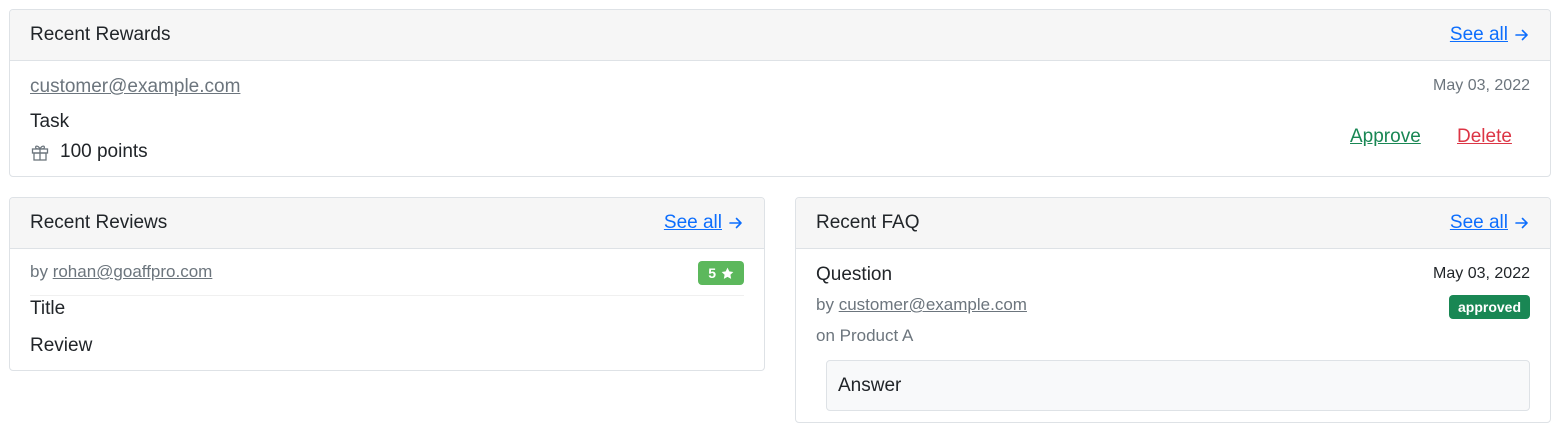  I want to click on status-badge: approved, so click(1489, 307).